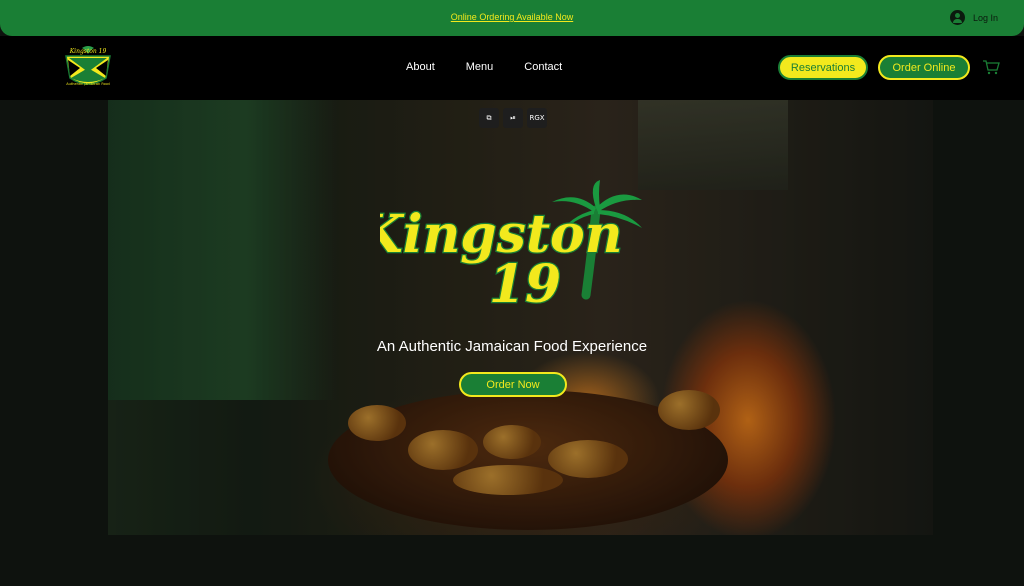 This screenshot has height=586, width=1024. What do you see at coordinates (537, 118) in the screenshot?
I see `rgx-icon: RGX` at bounding box center [537, 118].